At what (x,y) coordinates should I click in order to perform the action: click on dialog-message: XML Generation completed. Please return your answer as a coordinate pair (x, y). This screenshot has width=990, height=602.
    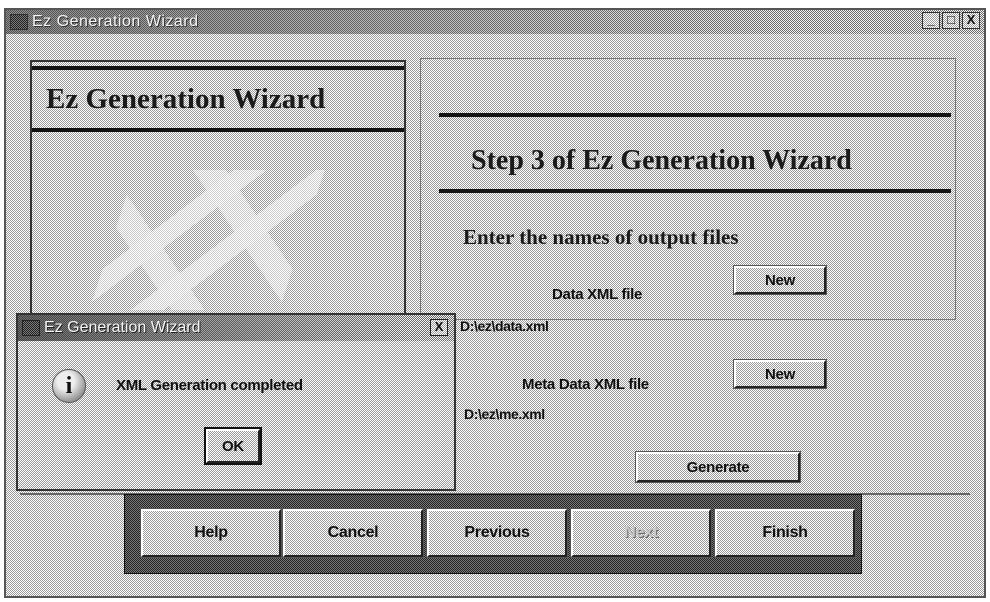
    Looking at the image, I should click on (209, 385).